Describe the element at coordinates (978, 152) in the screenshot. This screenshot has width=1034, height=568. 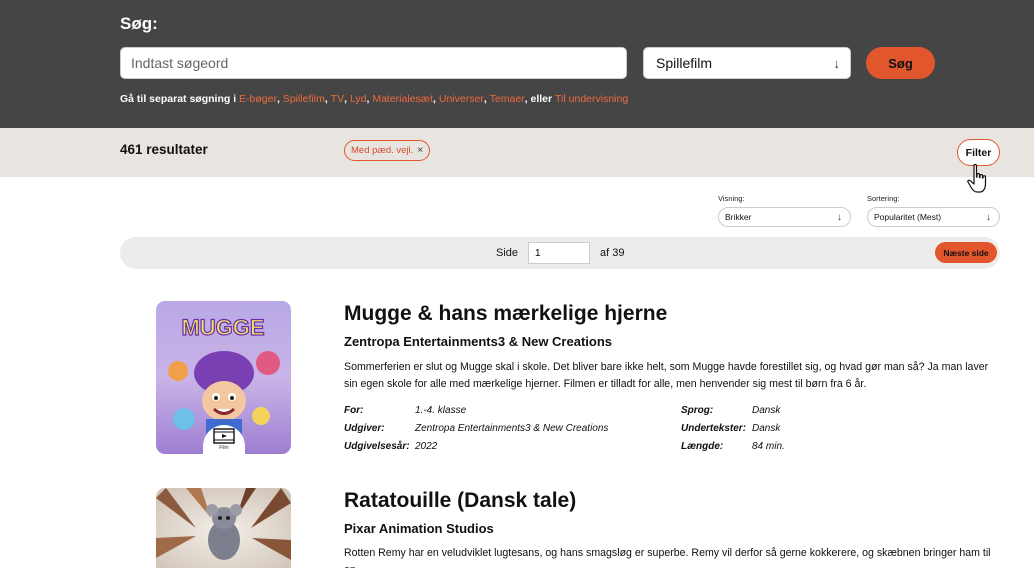
I see `filter-button: Filter` at that location.